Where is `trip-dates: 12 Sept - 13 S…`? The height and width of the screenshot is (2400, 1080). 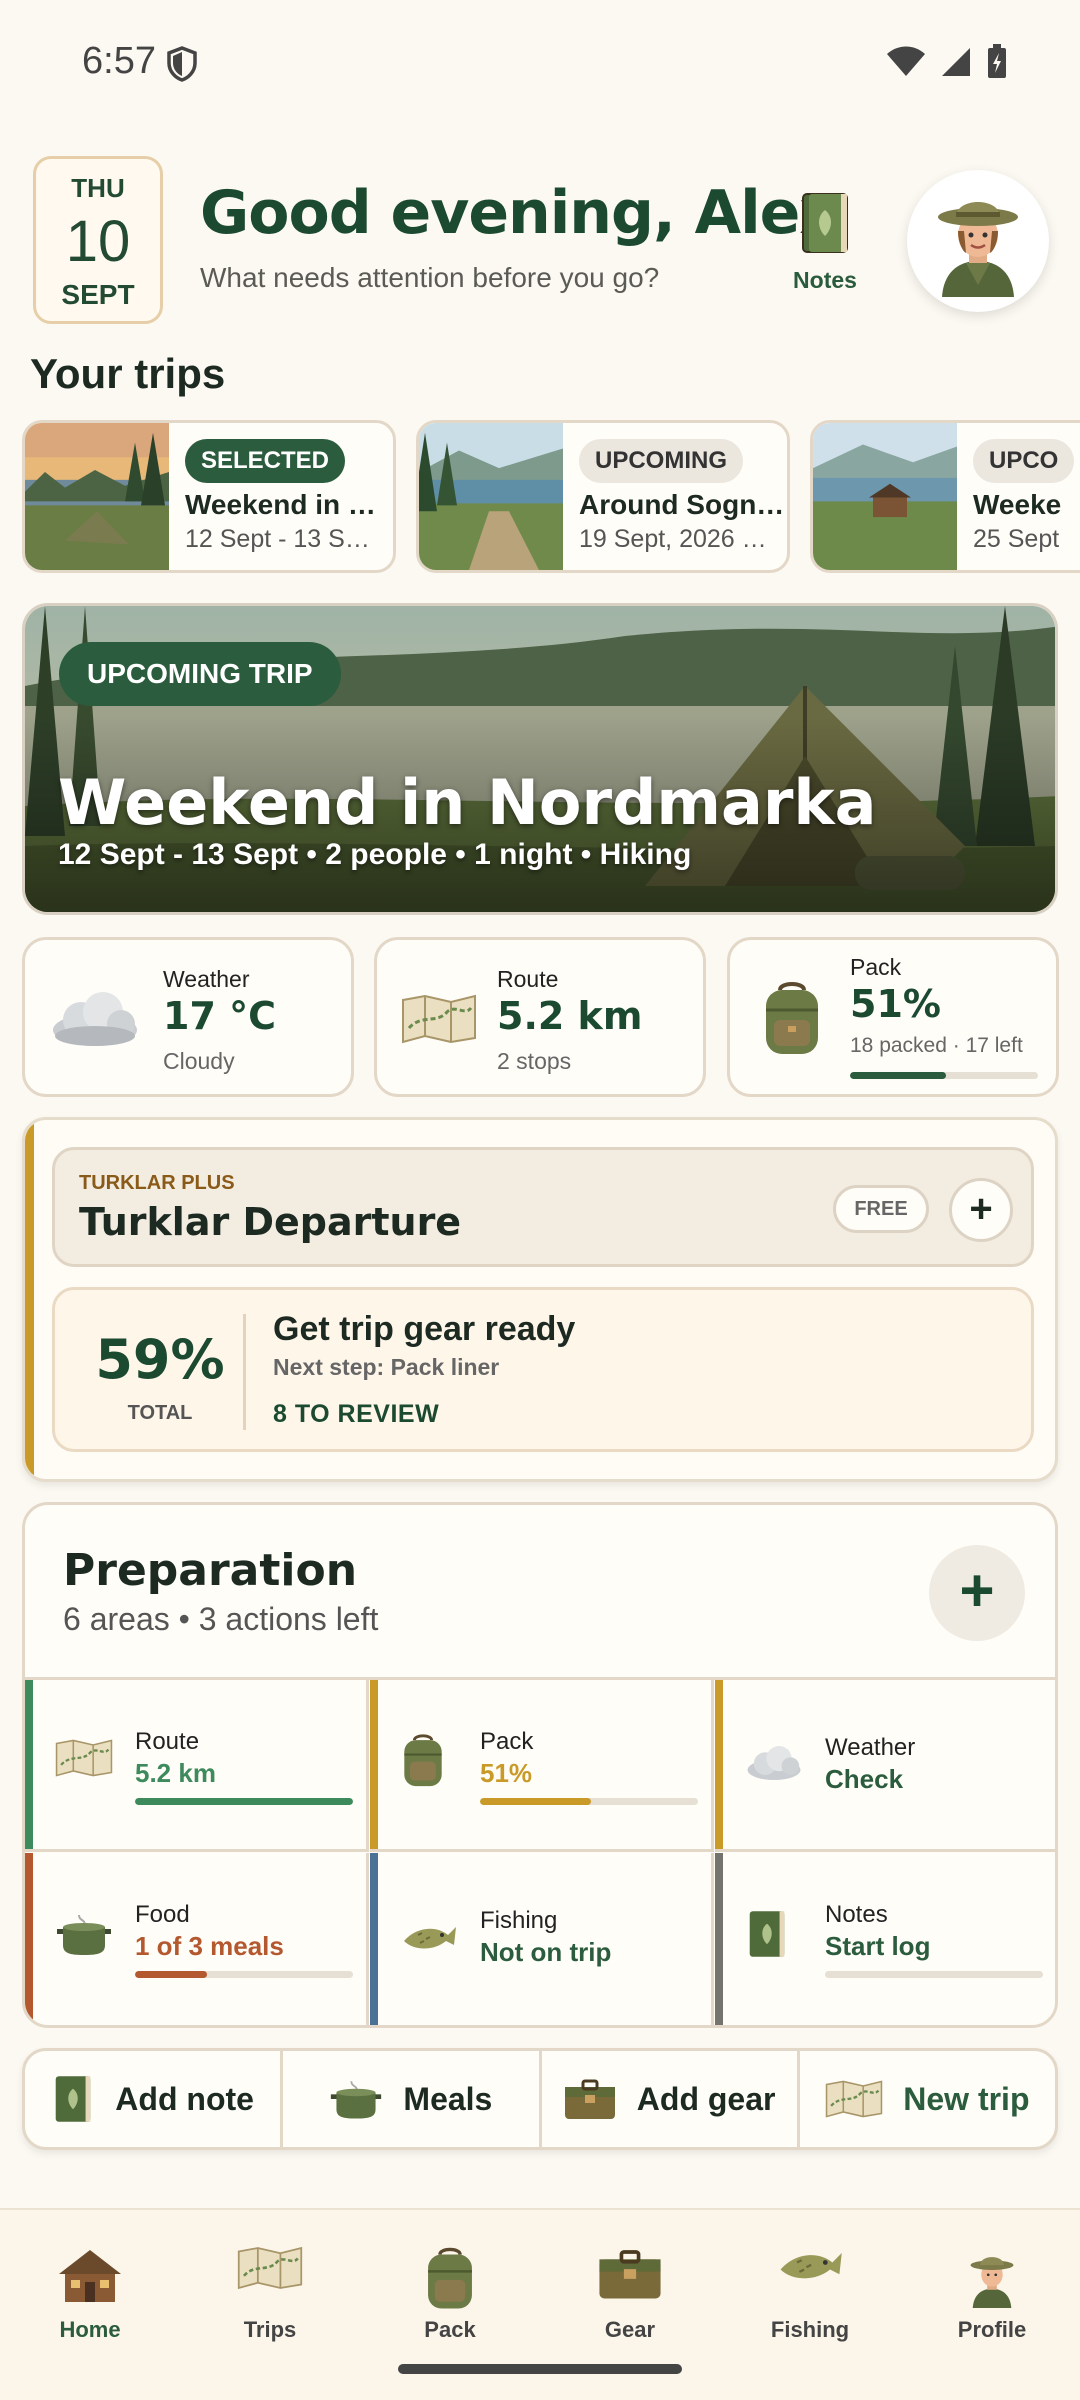
trip-dates: 12 Sept - 13 S… is located at coordinates (277, 539).